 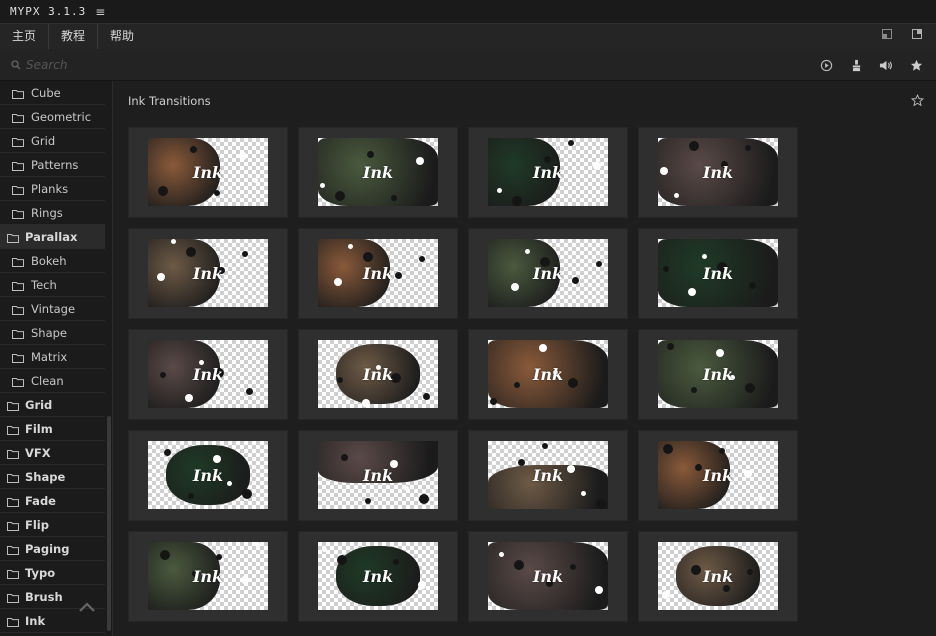 I want to click on nav-home: 主页, so click(x=25, y=36).